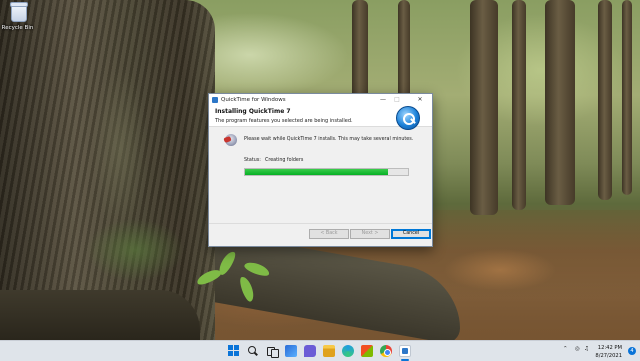 Image resolution: width=640 pixels, height=361 pixels. Describe the element at coordinates (383, 99) in the screenshot. I see `minimize-button: —` at that location.